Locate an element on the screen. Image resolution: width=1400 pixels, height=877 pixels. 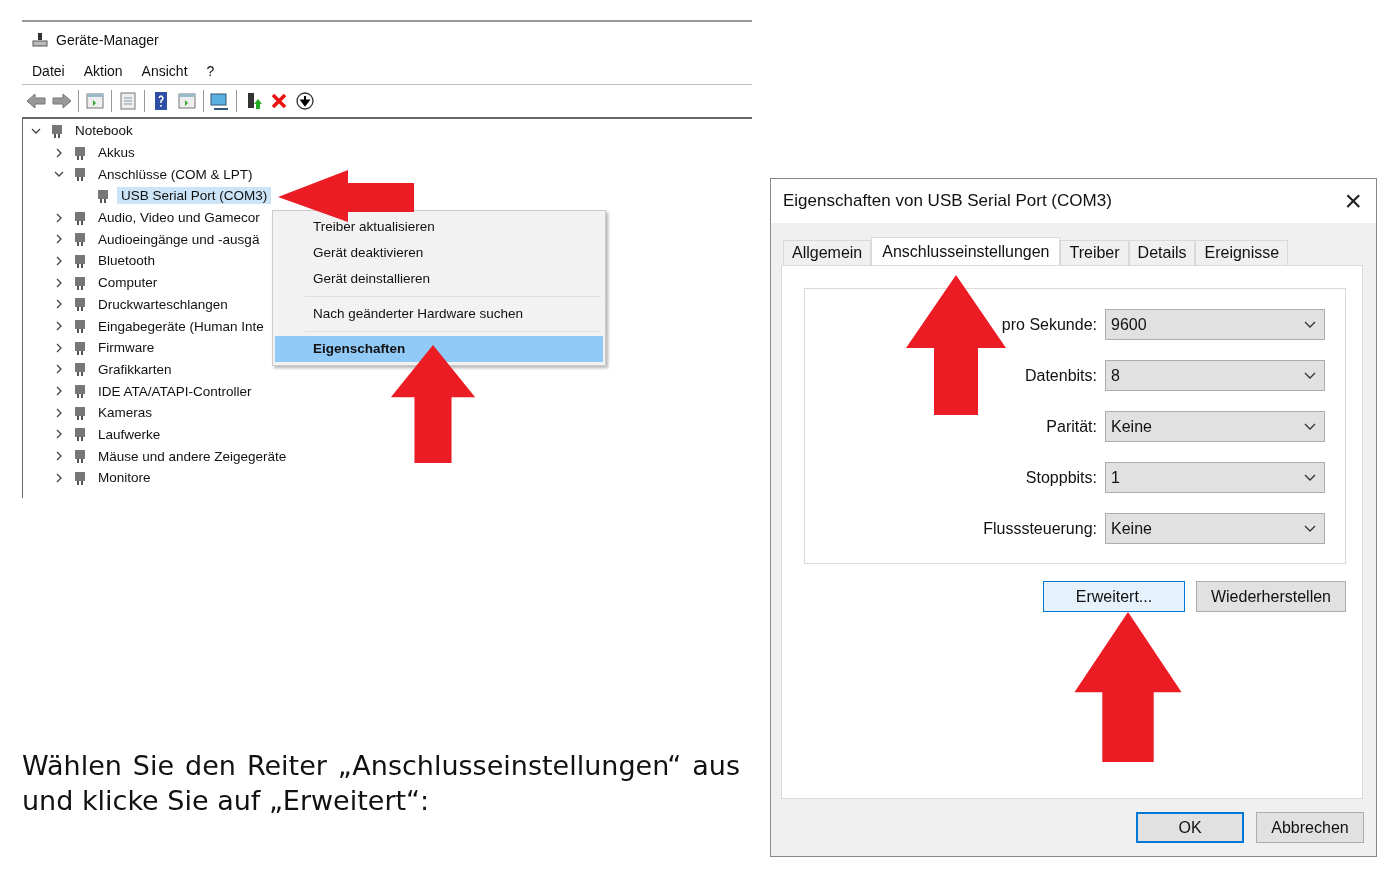
dialog-title: Eigenschaften von USB Serial Port (COM3) is located at coordinates (947, 201).